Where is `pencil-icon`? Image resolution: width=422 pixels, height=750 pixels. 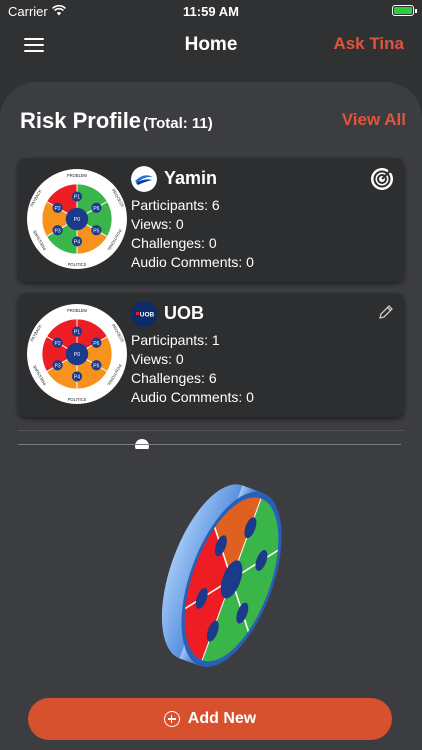 pencil-icon is located at coordinates (386, 312).